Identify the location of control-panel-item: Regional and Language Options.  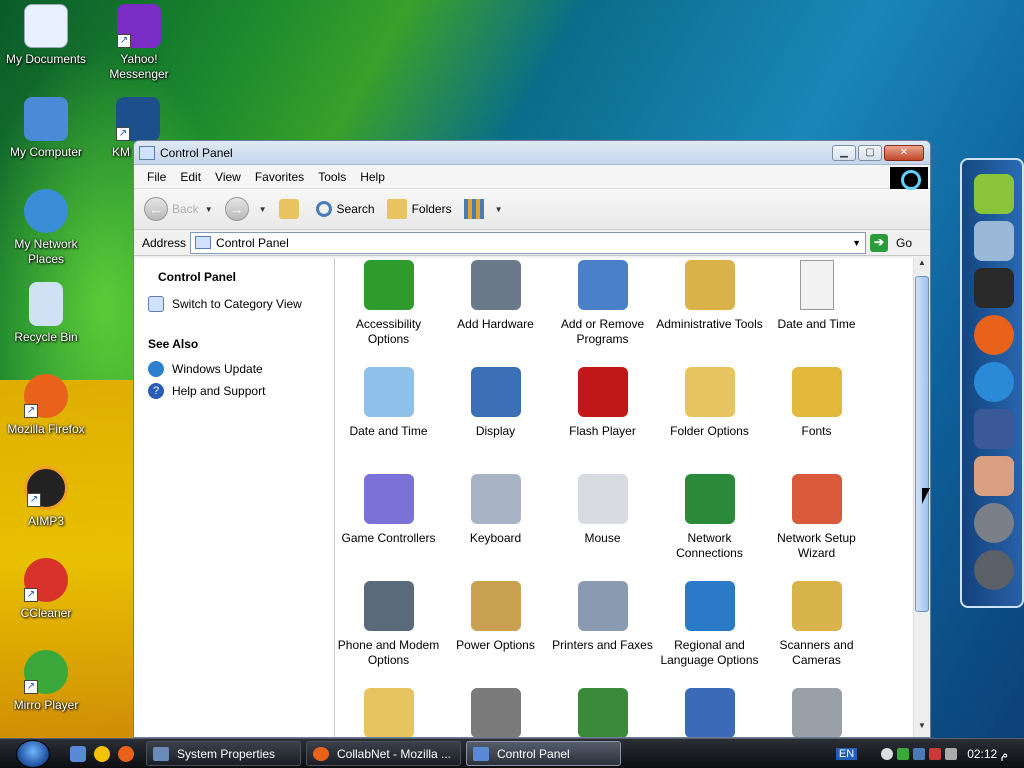
(709, 632).